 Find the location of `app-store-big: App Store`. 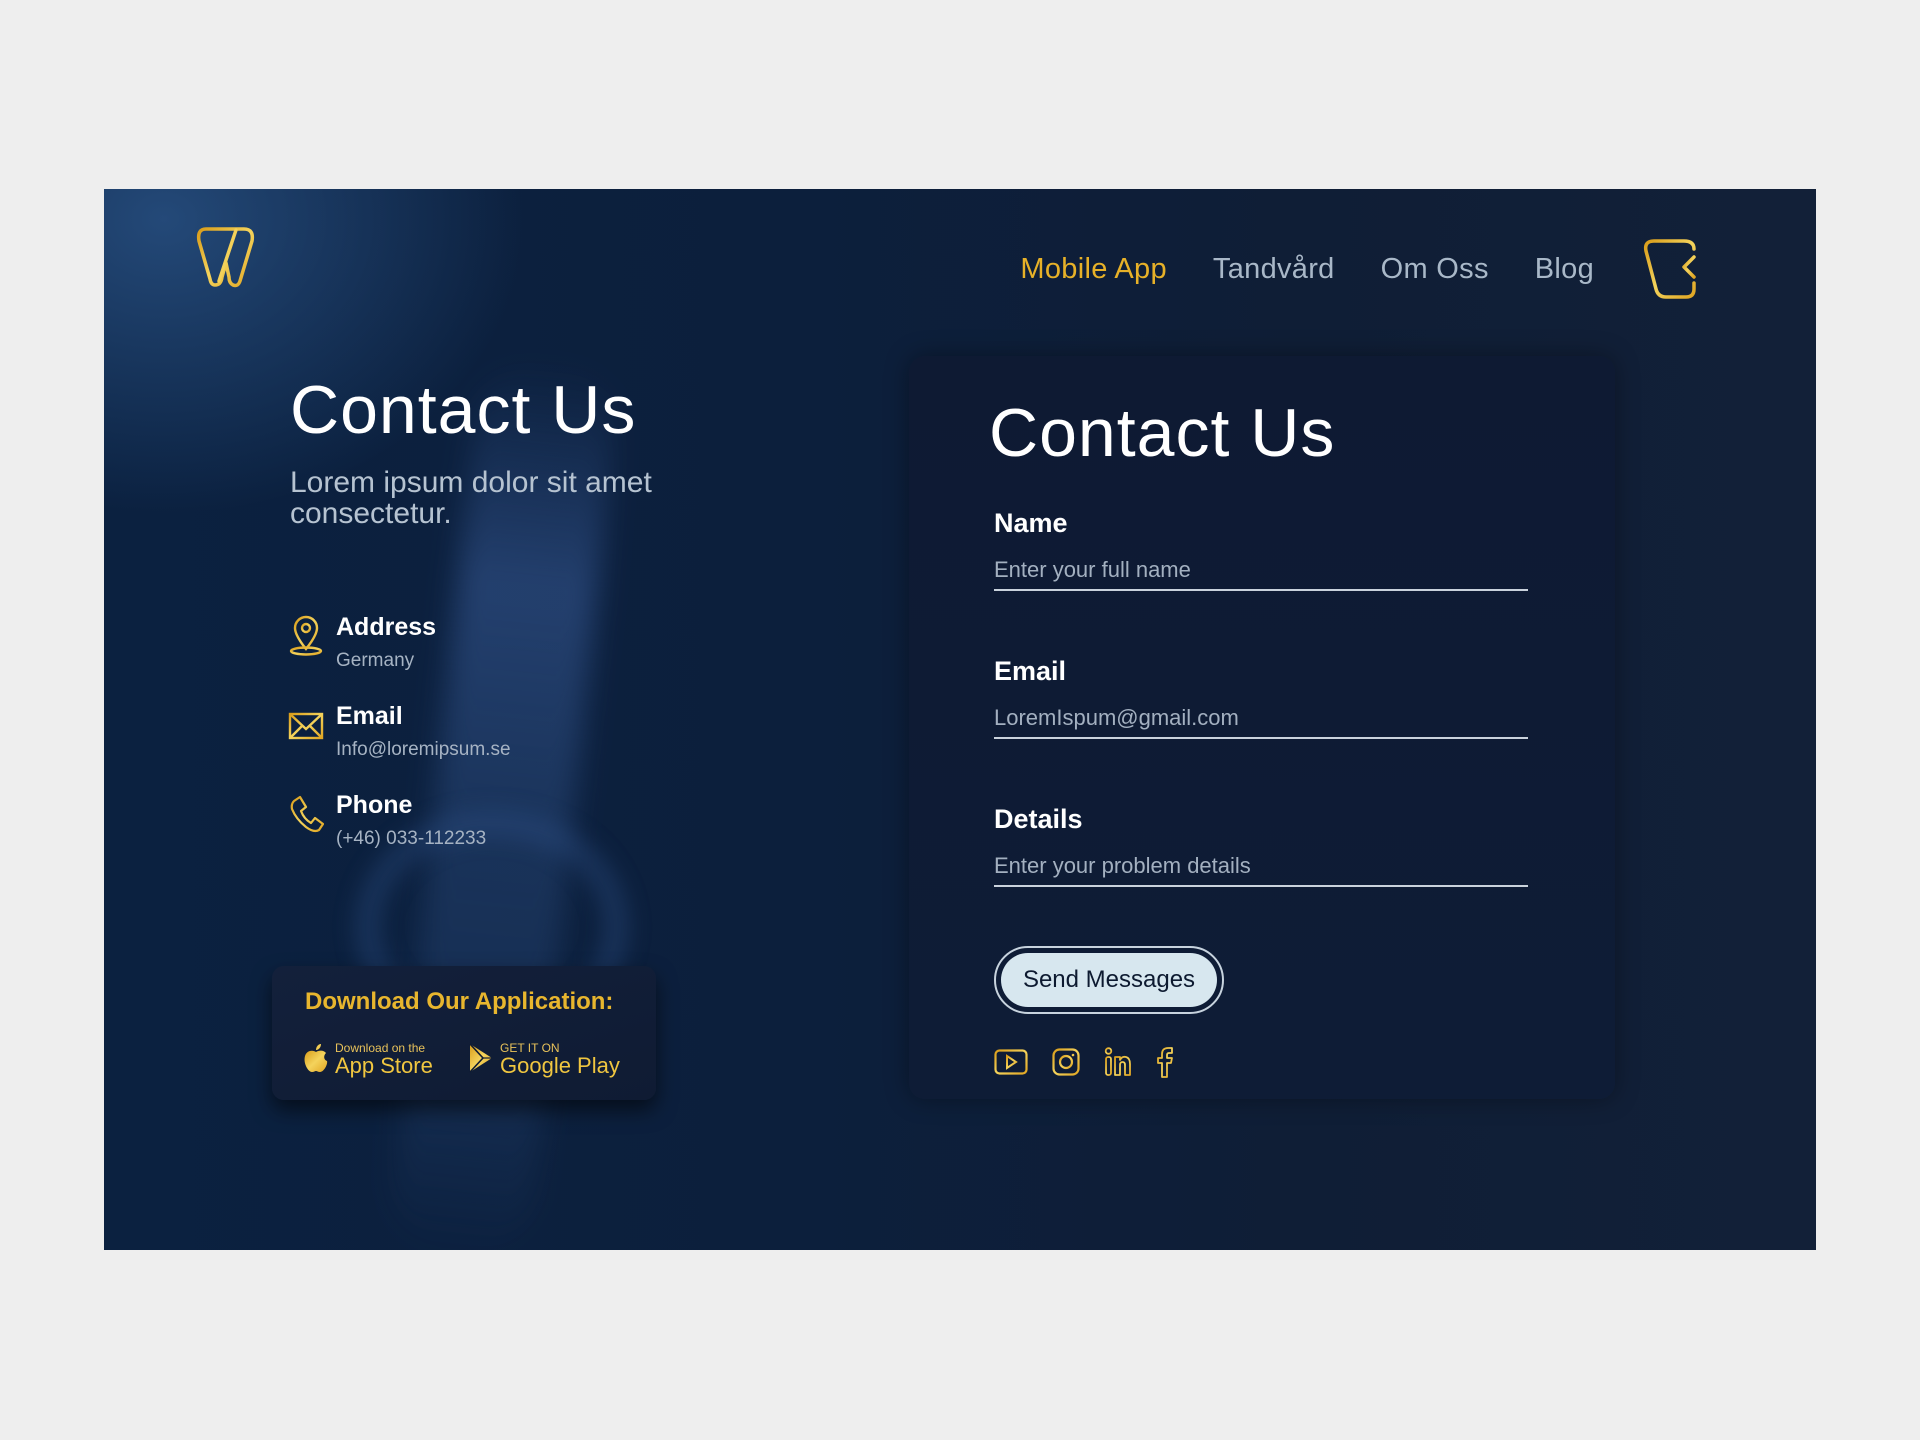

app-store-big: App Store is located at coordinates (384, 1065).